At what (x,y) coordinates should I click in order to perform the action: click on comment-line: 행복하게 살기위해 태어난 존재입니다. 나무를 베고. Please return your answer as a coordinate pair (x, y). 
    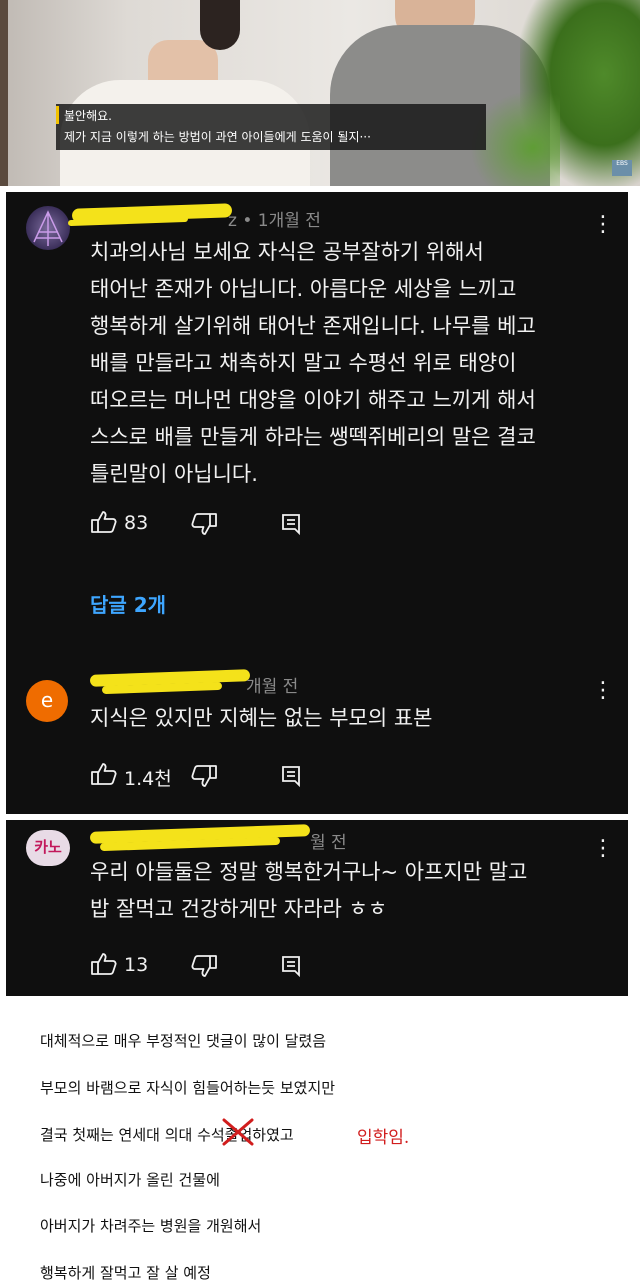
    Looking at the image, I should click on (313, 326).